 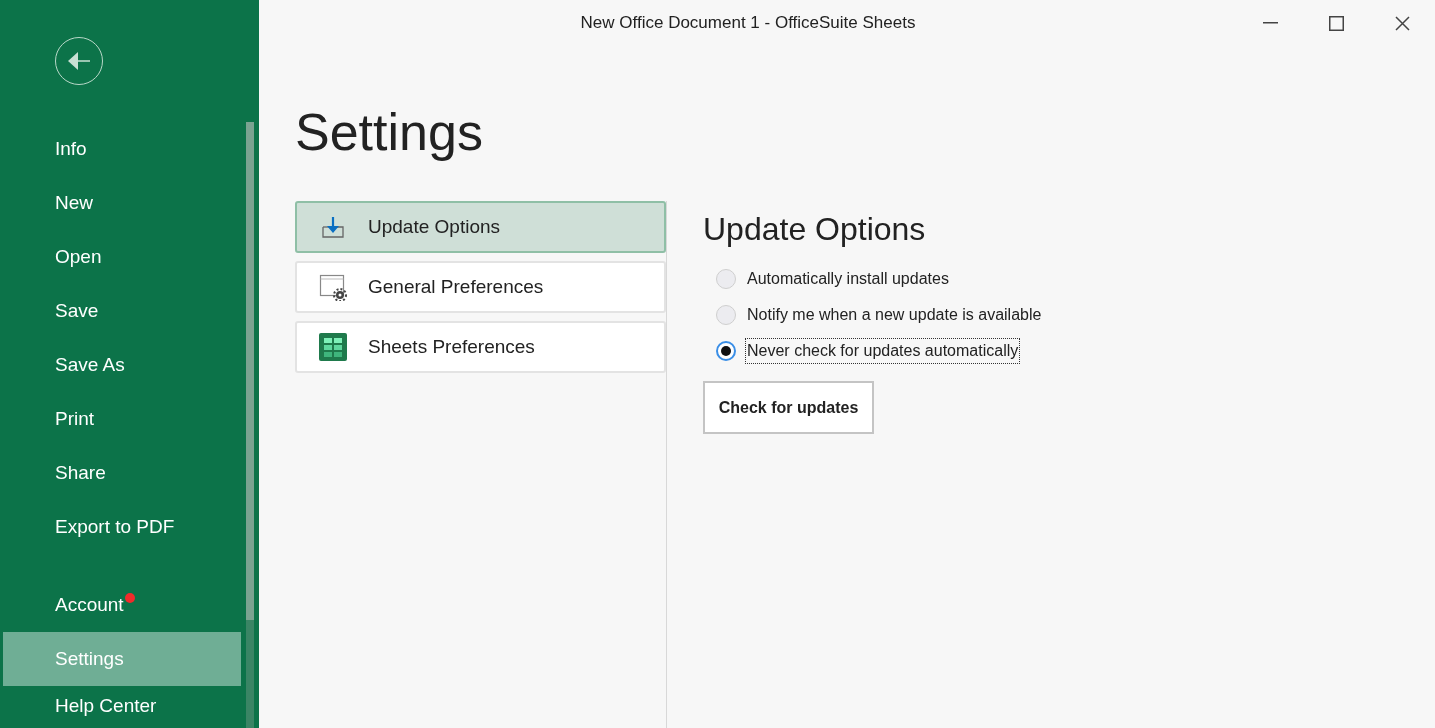 I want to click on sidebar-item: Info, so click(x=122, y=149).